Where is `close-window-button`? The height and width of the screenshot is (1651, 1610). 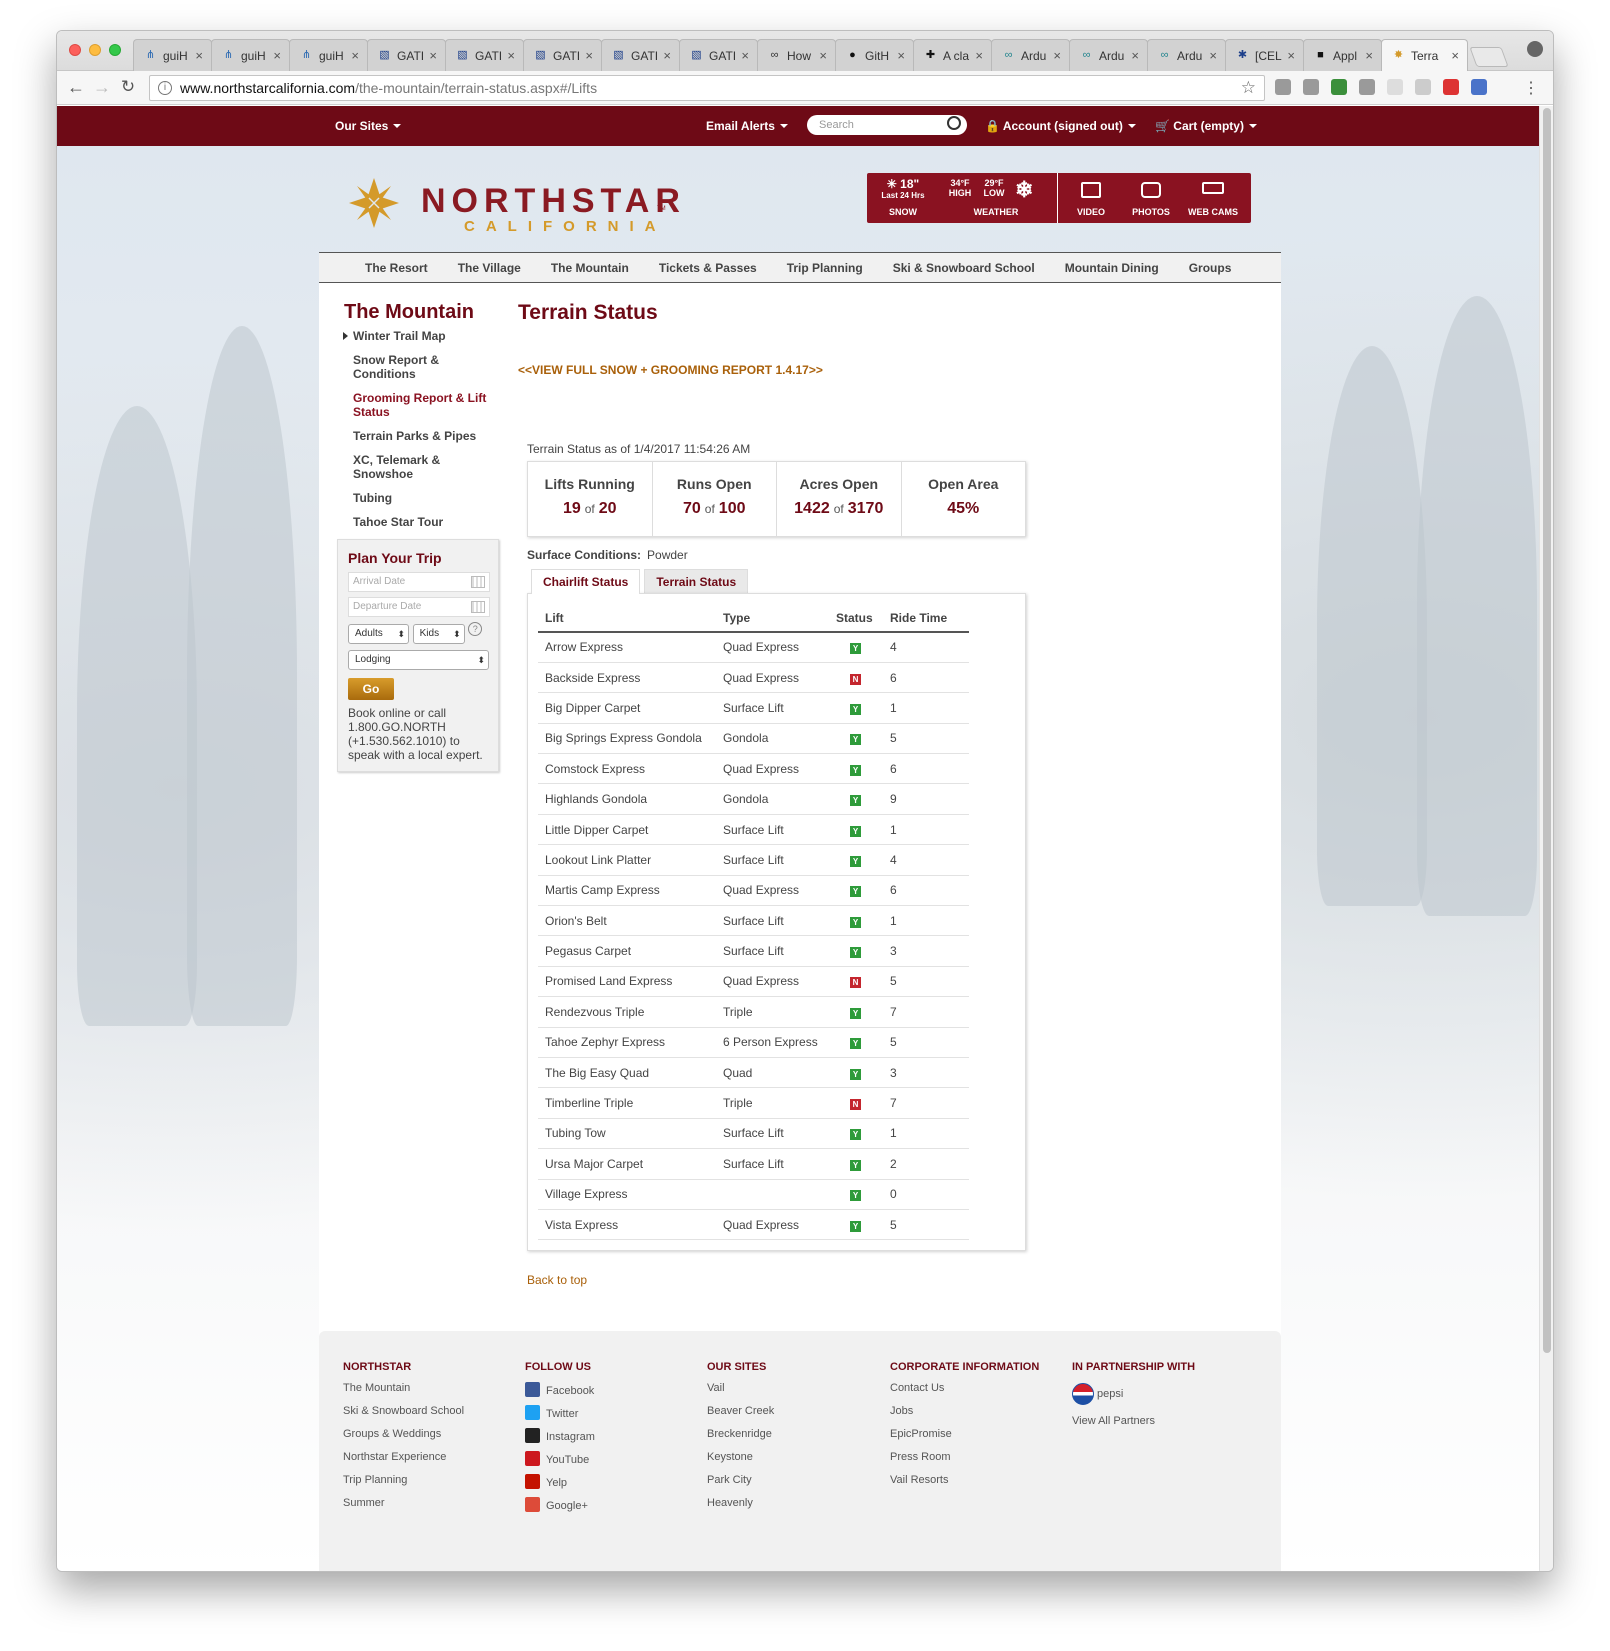
close-window-button is located at coordinates (75, 50).